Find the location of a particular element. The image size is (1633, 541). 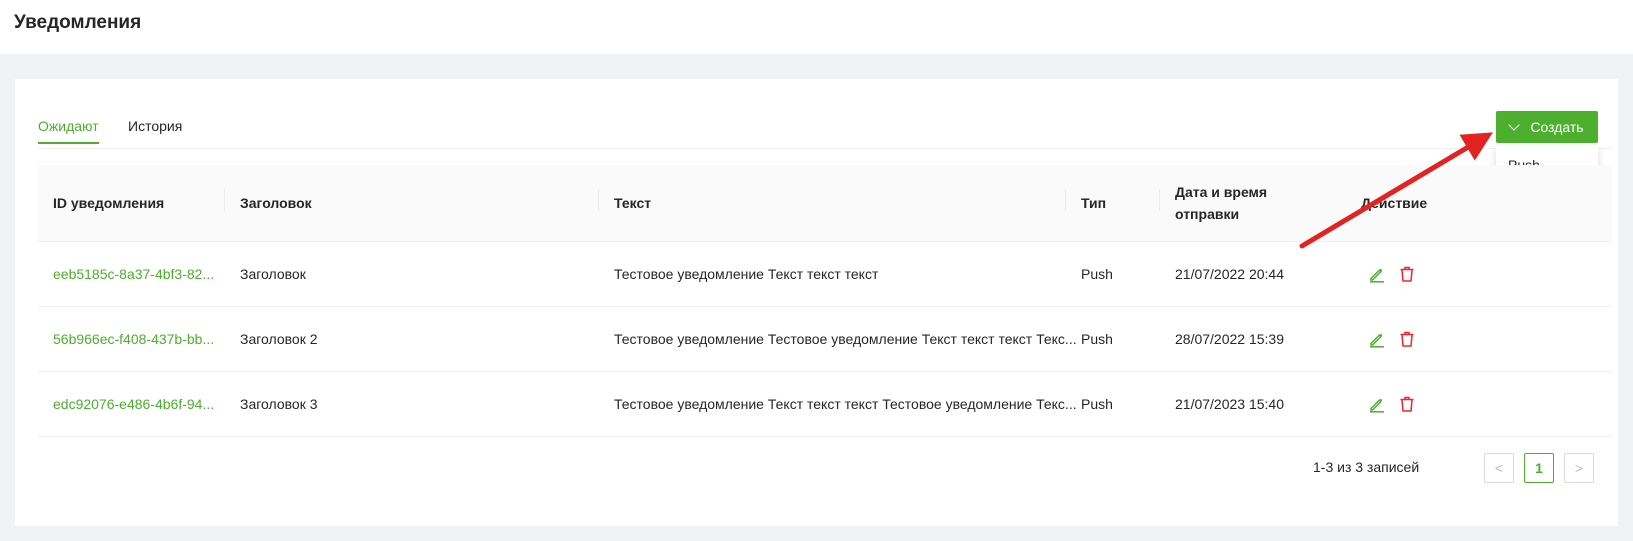

notification-text: Тестовое уведомление Текст текст текст is located at coordinates (746, 274).